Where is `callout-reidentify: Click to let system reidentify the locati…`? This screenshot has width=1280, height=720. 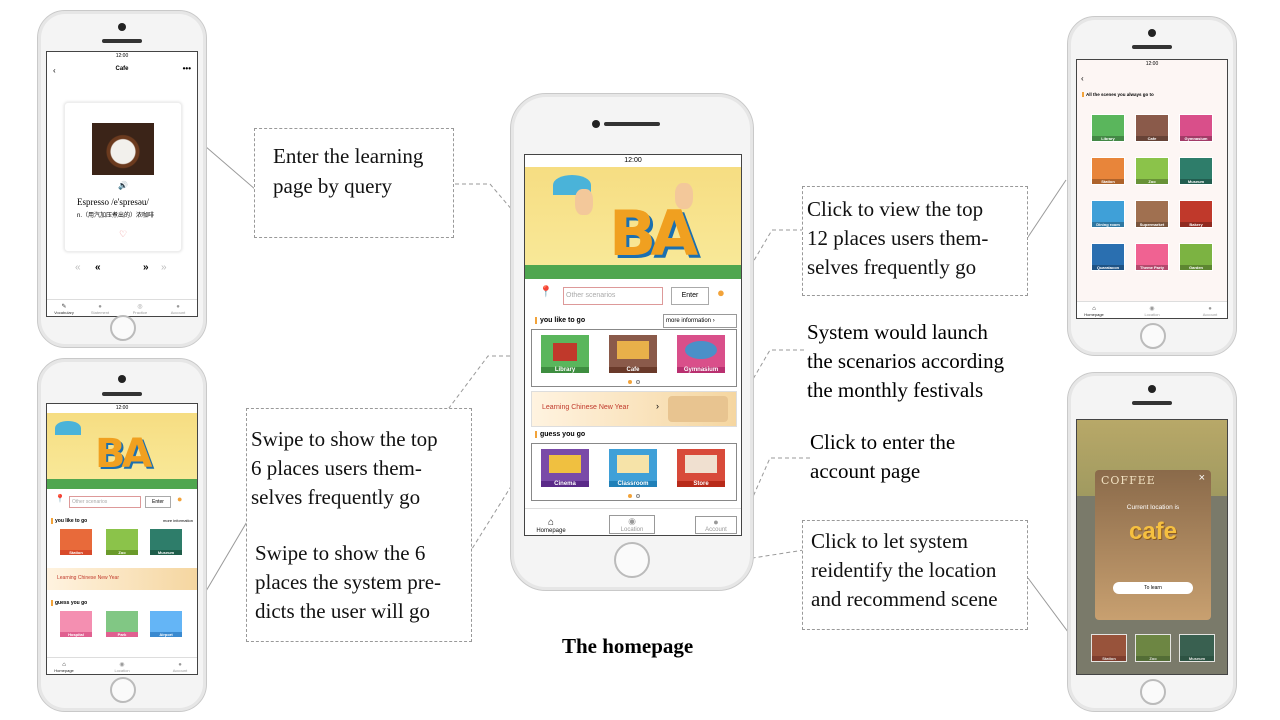 callout-reidentify: Click to let system reidentify the locati… is located at coordinates (915, 575).